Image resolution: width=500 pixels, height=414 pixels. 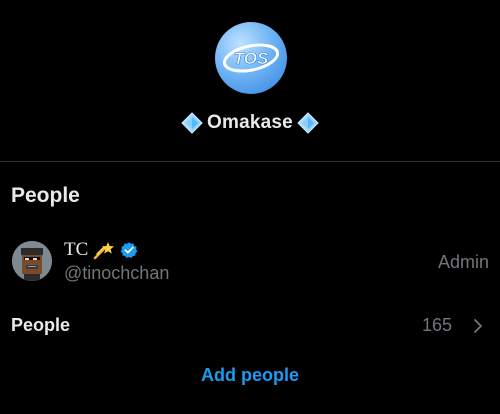 I want to click on group-name: Omakase, so click(x=250, y=122).